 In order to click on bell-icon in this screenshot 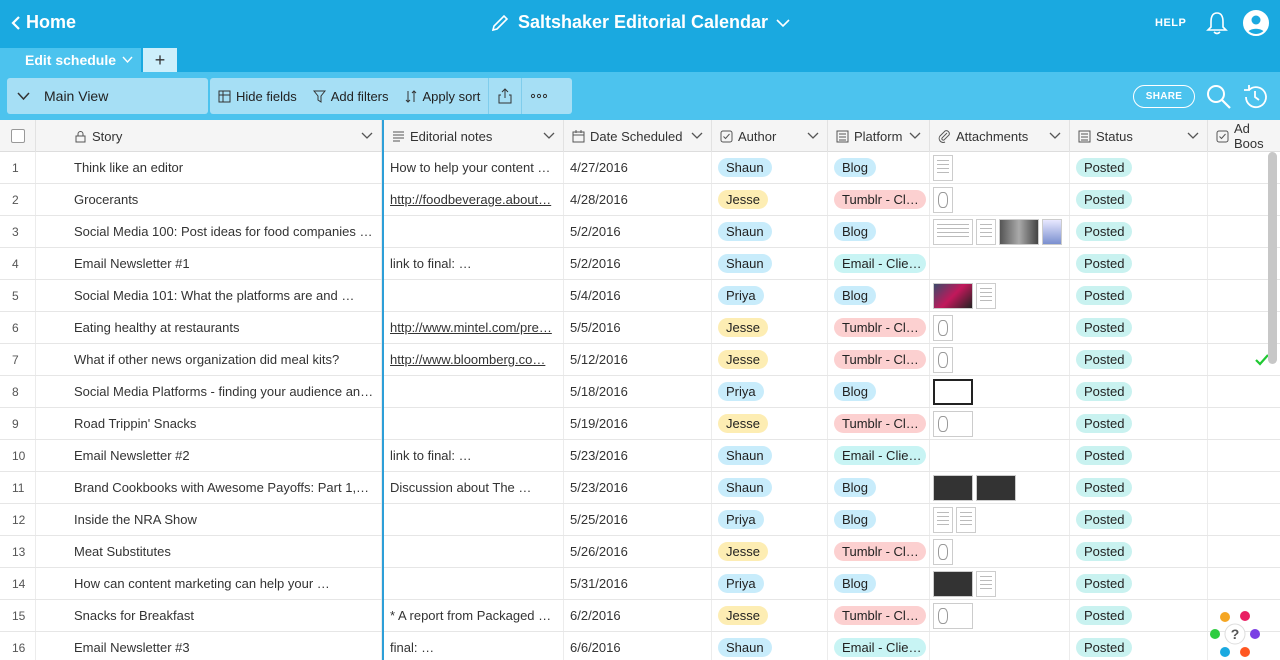, I will do `click(1217, 23)`.